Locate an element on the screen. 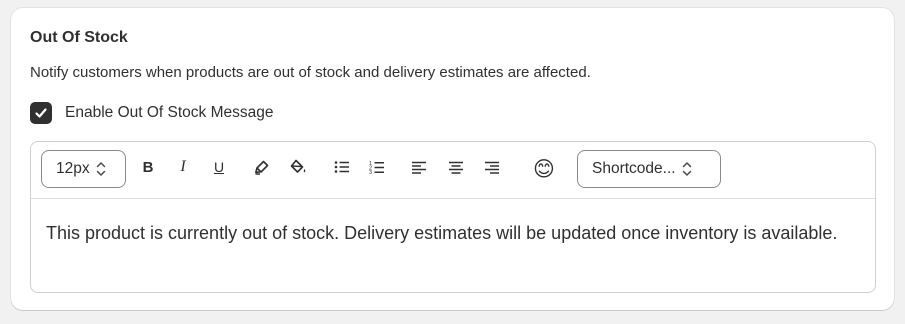 The image size is (905, 324). align-right-button is located at coordinates (492, 167).